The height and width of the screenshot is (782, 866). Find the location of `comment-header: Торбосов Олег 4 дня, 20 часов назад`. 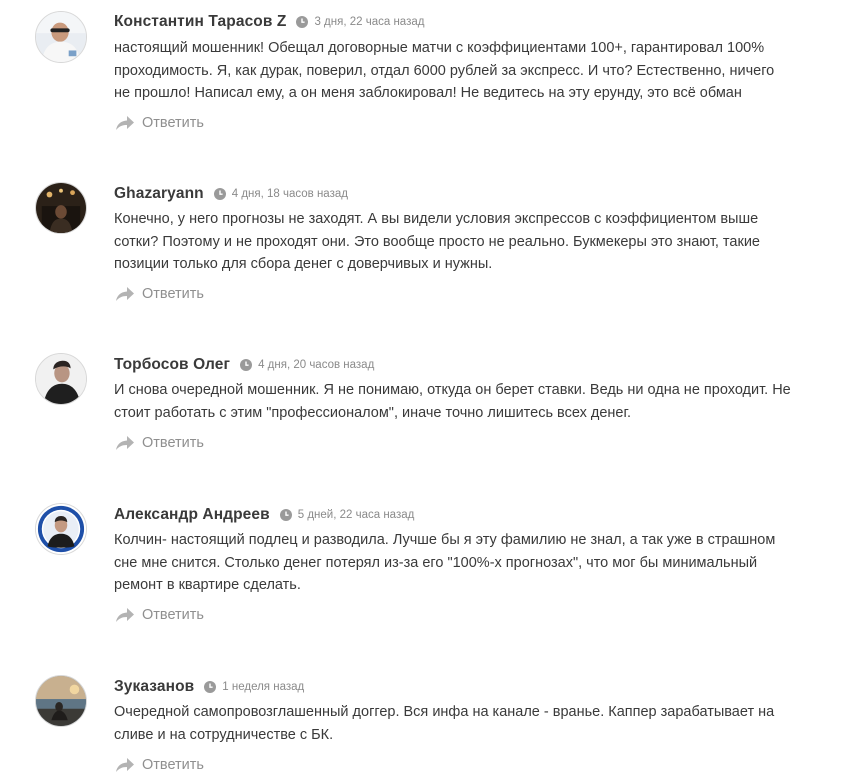

comment-header: Торбосов Олег 4 дня, 20 часов назад is located at coordinates (244, 365).